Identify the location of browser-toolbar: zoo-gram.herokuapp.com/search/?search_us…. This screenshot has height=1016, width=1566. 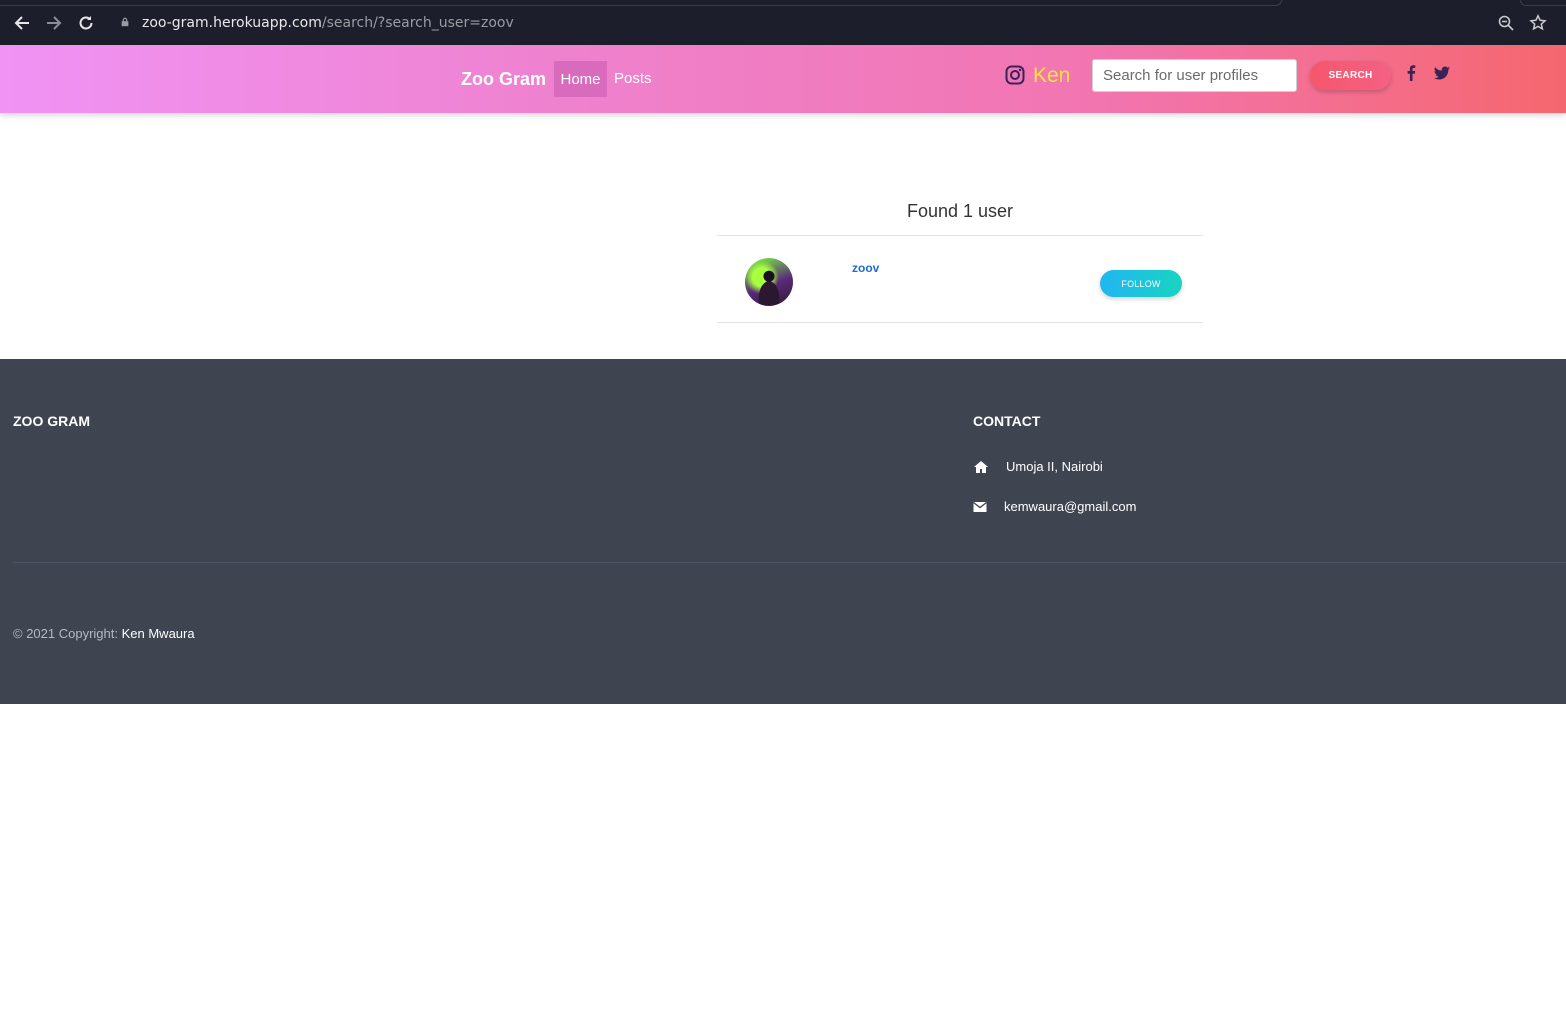
(783, 22).